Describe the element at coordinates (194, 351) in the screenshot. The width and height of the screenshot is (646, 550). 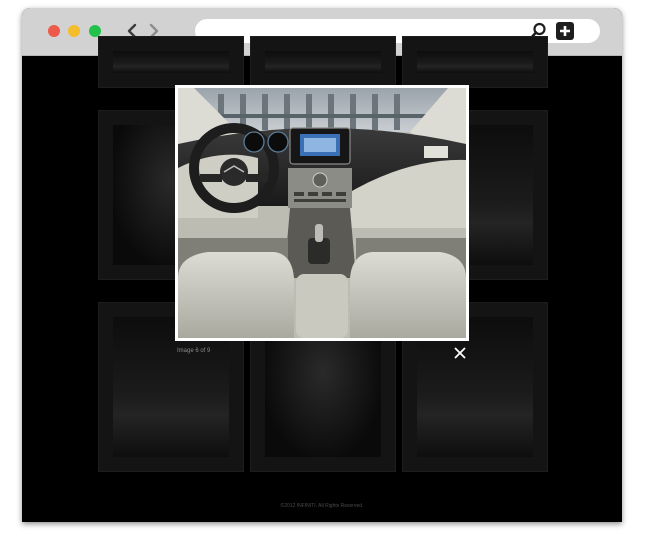
I see `image-counter-caption: Image 6 of 9` at that location.